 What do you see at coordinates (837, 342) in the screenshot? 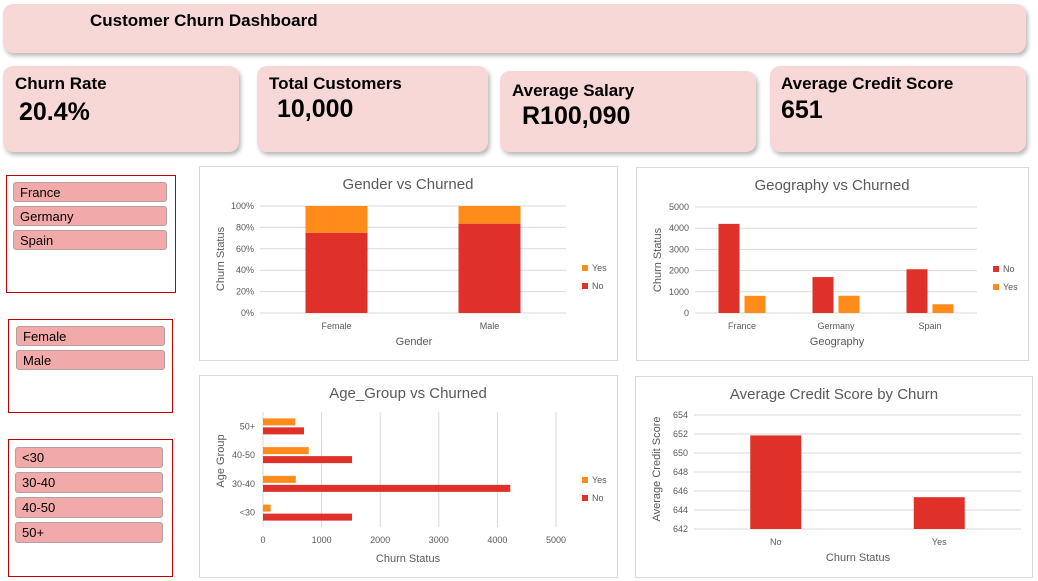
I see `x-axis-label: Geography` at bounding box center [837, 342].